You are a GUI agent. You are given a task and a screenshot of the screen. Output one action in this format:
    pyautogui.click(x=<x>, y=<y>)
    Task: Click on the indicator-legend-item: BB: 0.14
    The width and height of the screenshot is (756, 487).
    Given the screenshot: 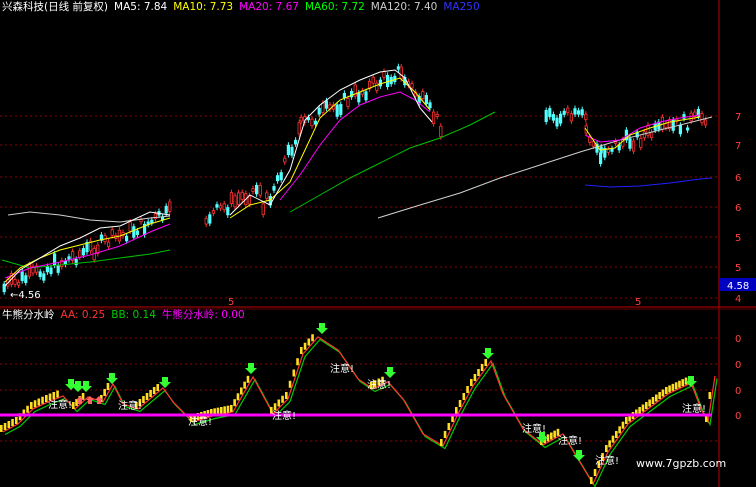 What is the action you would take?
    pyautogui.click(x=133, y=315)
    